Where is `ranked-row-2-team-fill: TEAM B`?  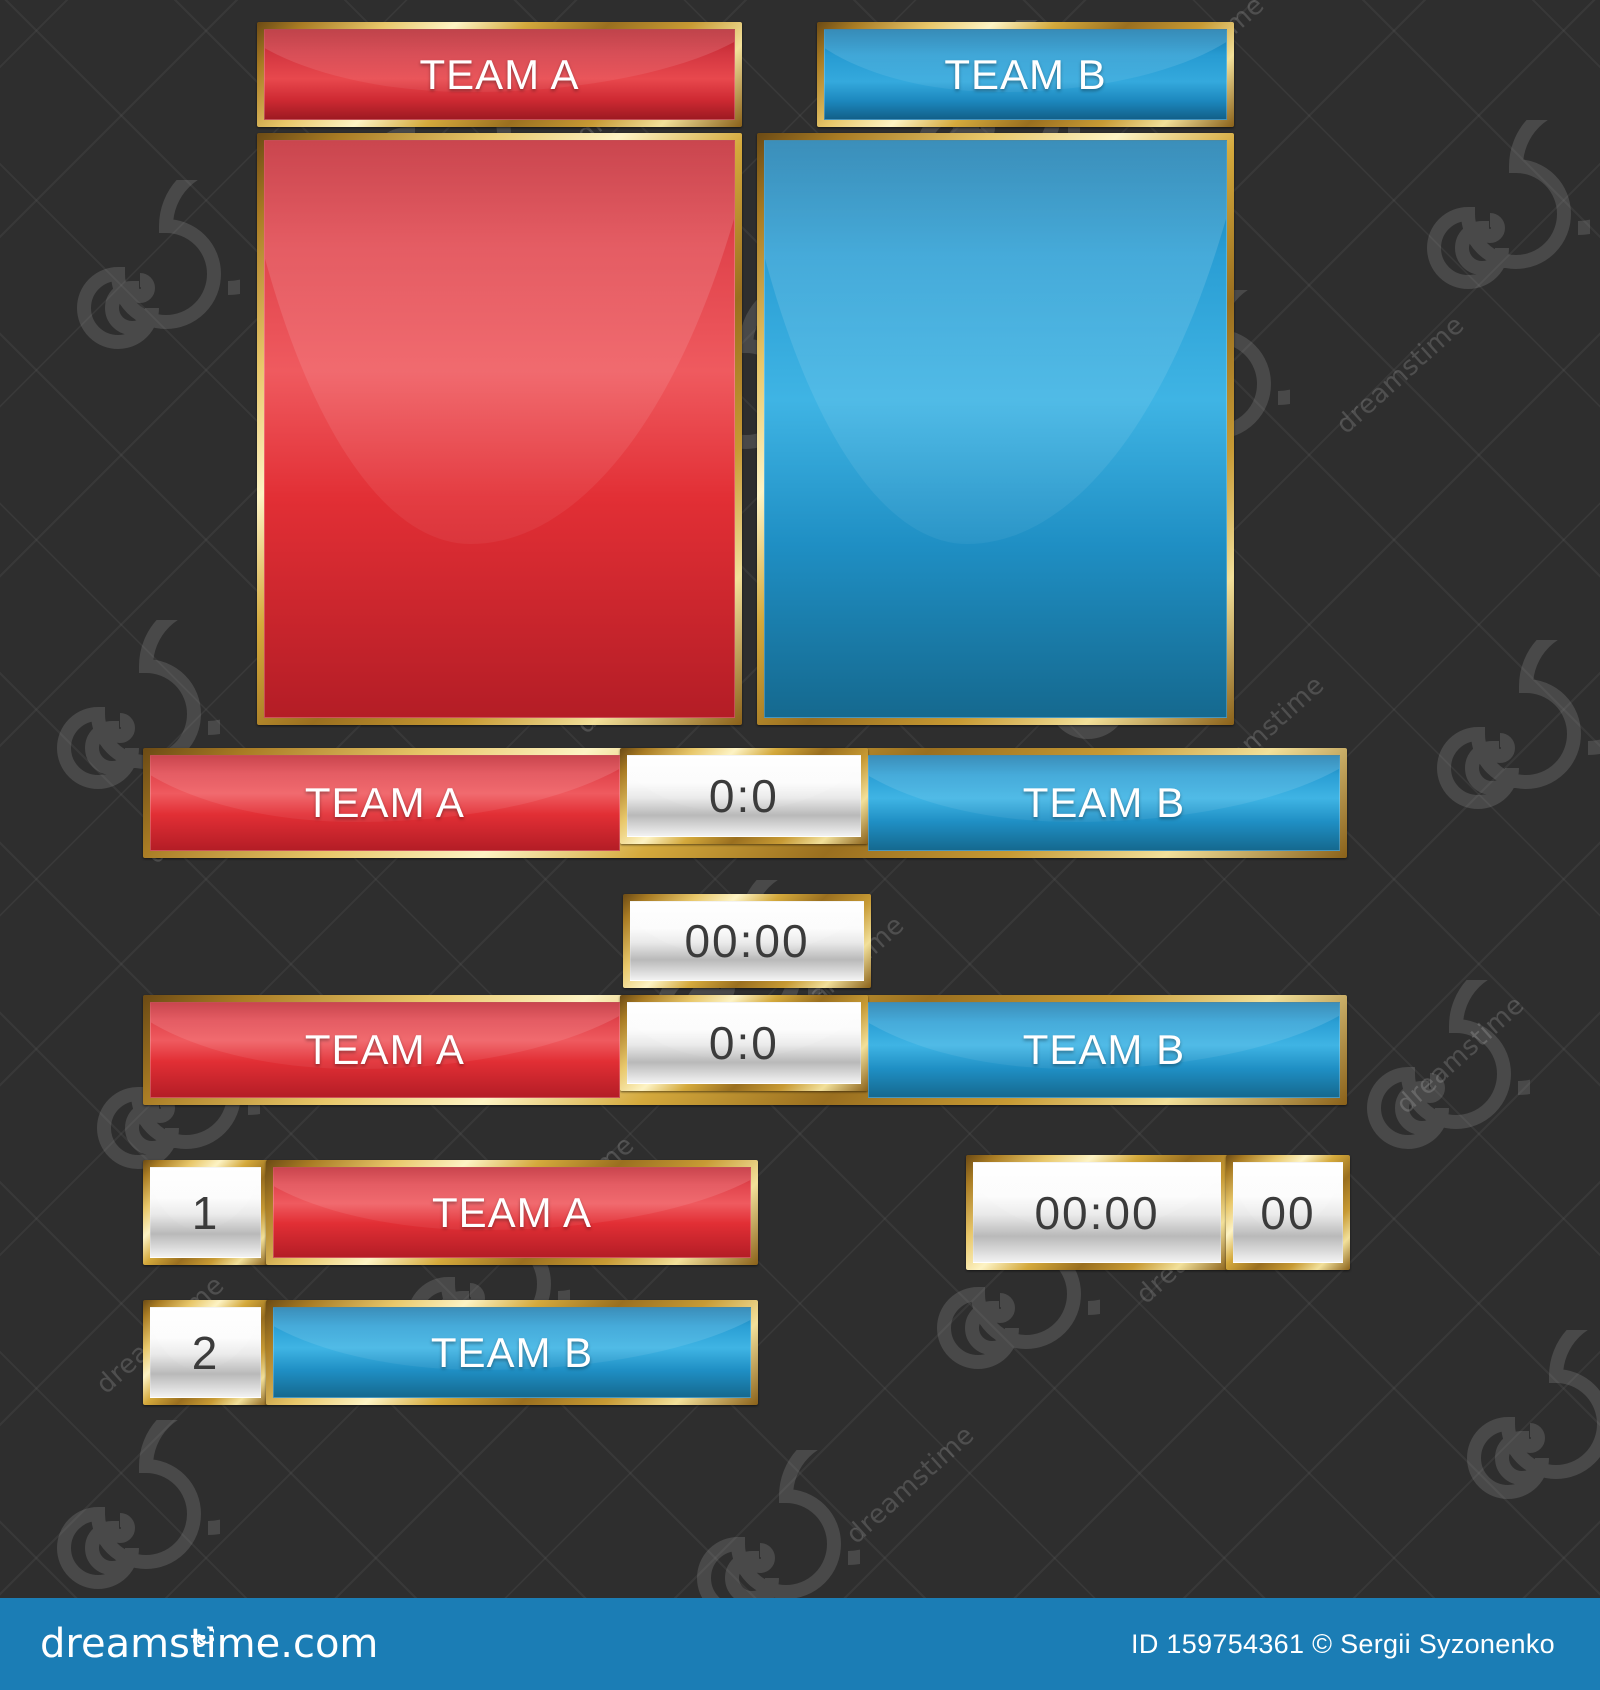 ranked-row-2-team-fill: TEAM B is located at coordinates (512, 1352).